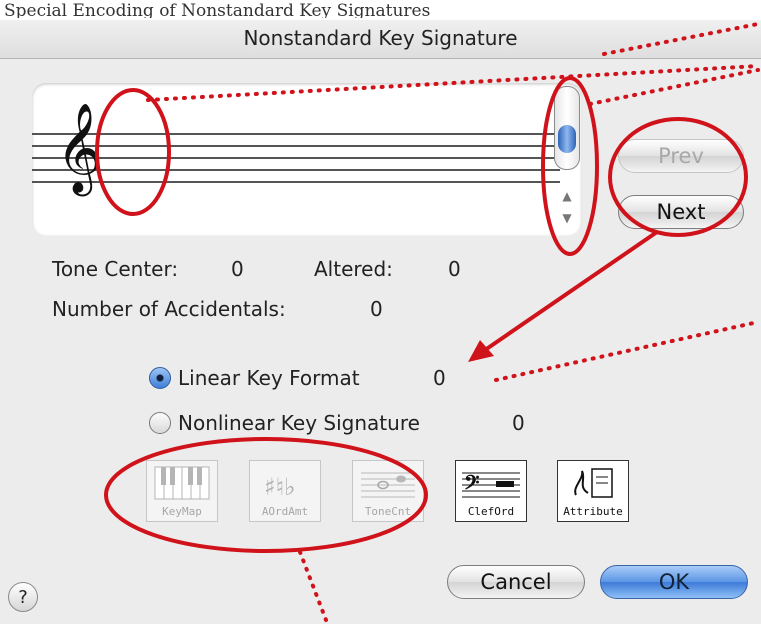  Describe the element at coordinates (678, 177) in the screenshot. I see `prev-next-callout-circle` at that location.